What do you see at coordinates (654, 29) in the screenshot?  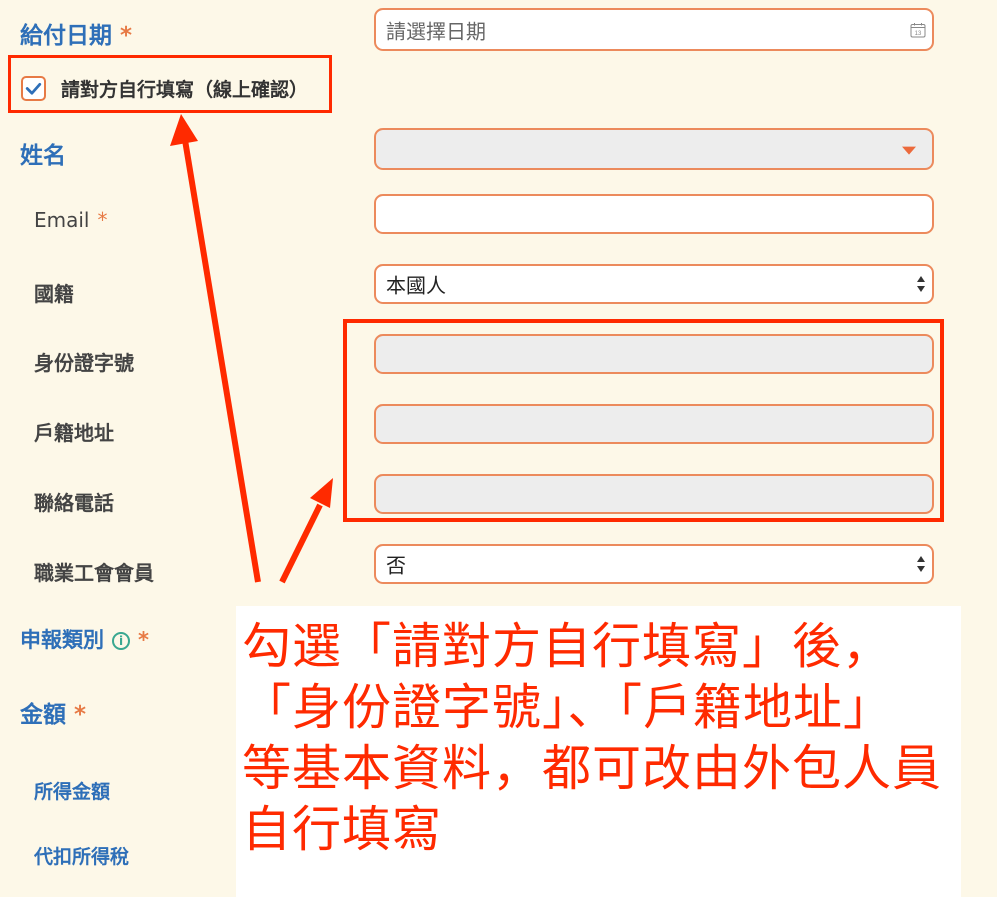 I see `pay-date-input: 請選擇日期 13` at bounding box center [654, 29].